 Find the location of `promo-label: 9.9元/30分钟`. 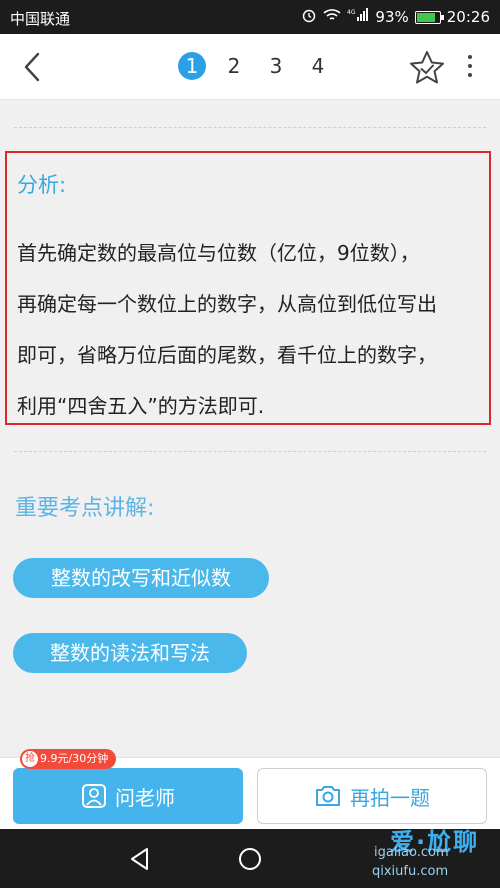

promo-label: 9.9元/30分钟 is located at coordinates (74, 758).